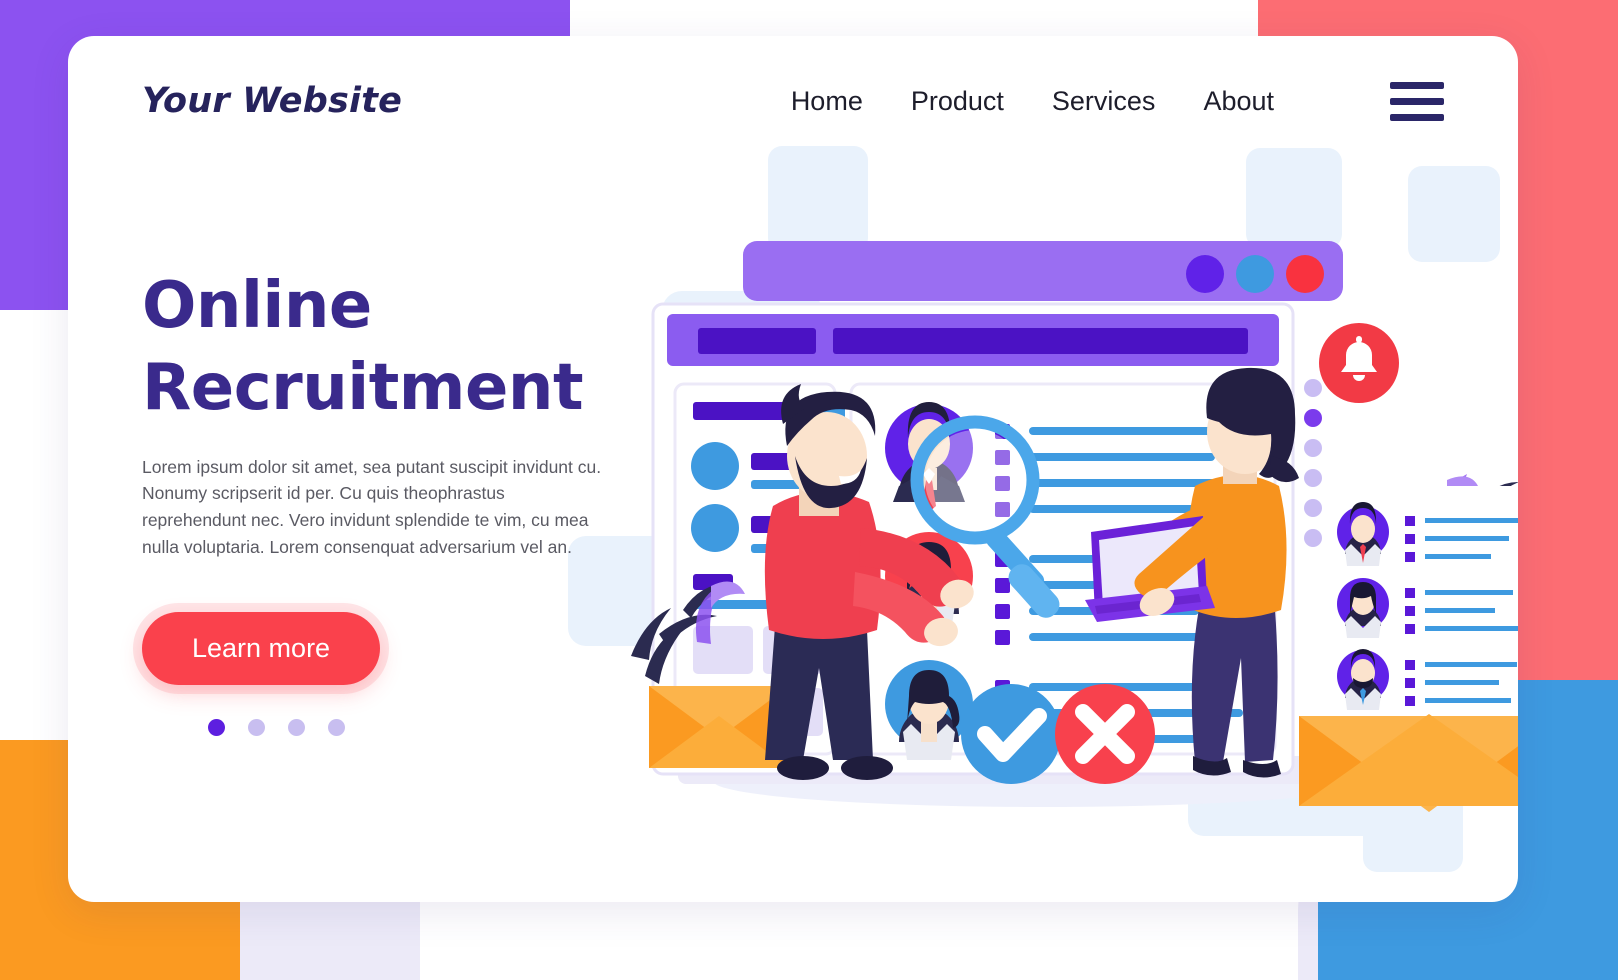 This screenshot has height=980, width=1618. I want to click on bell-notification-badge, so click(1359, 363).